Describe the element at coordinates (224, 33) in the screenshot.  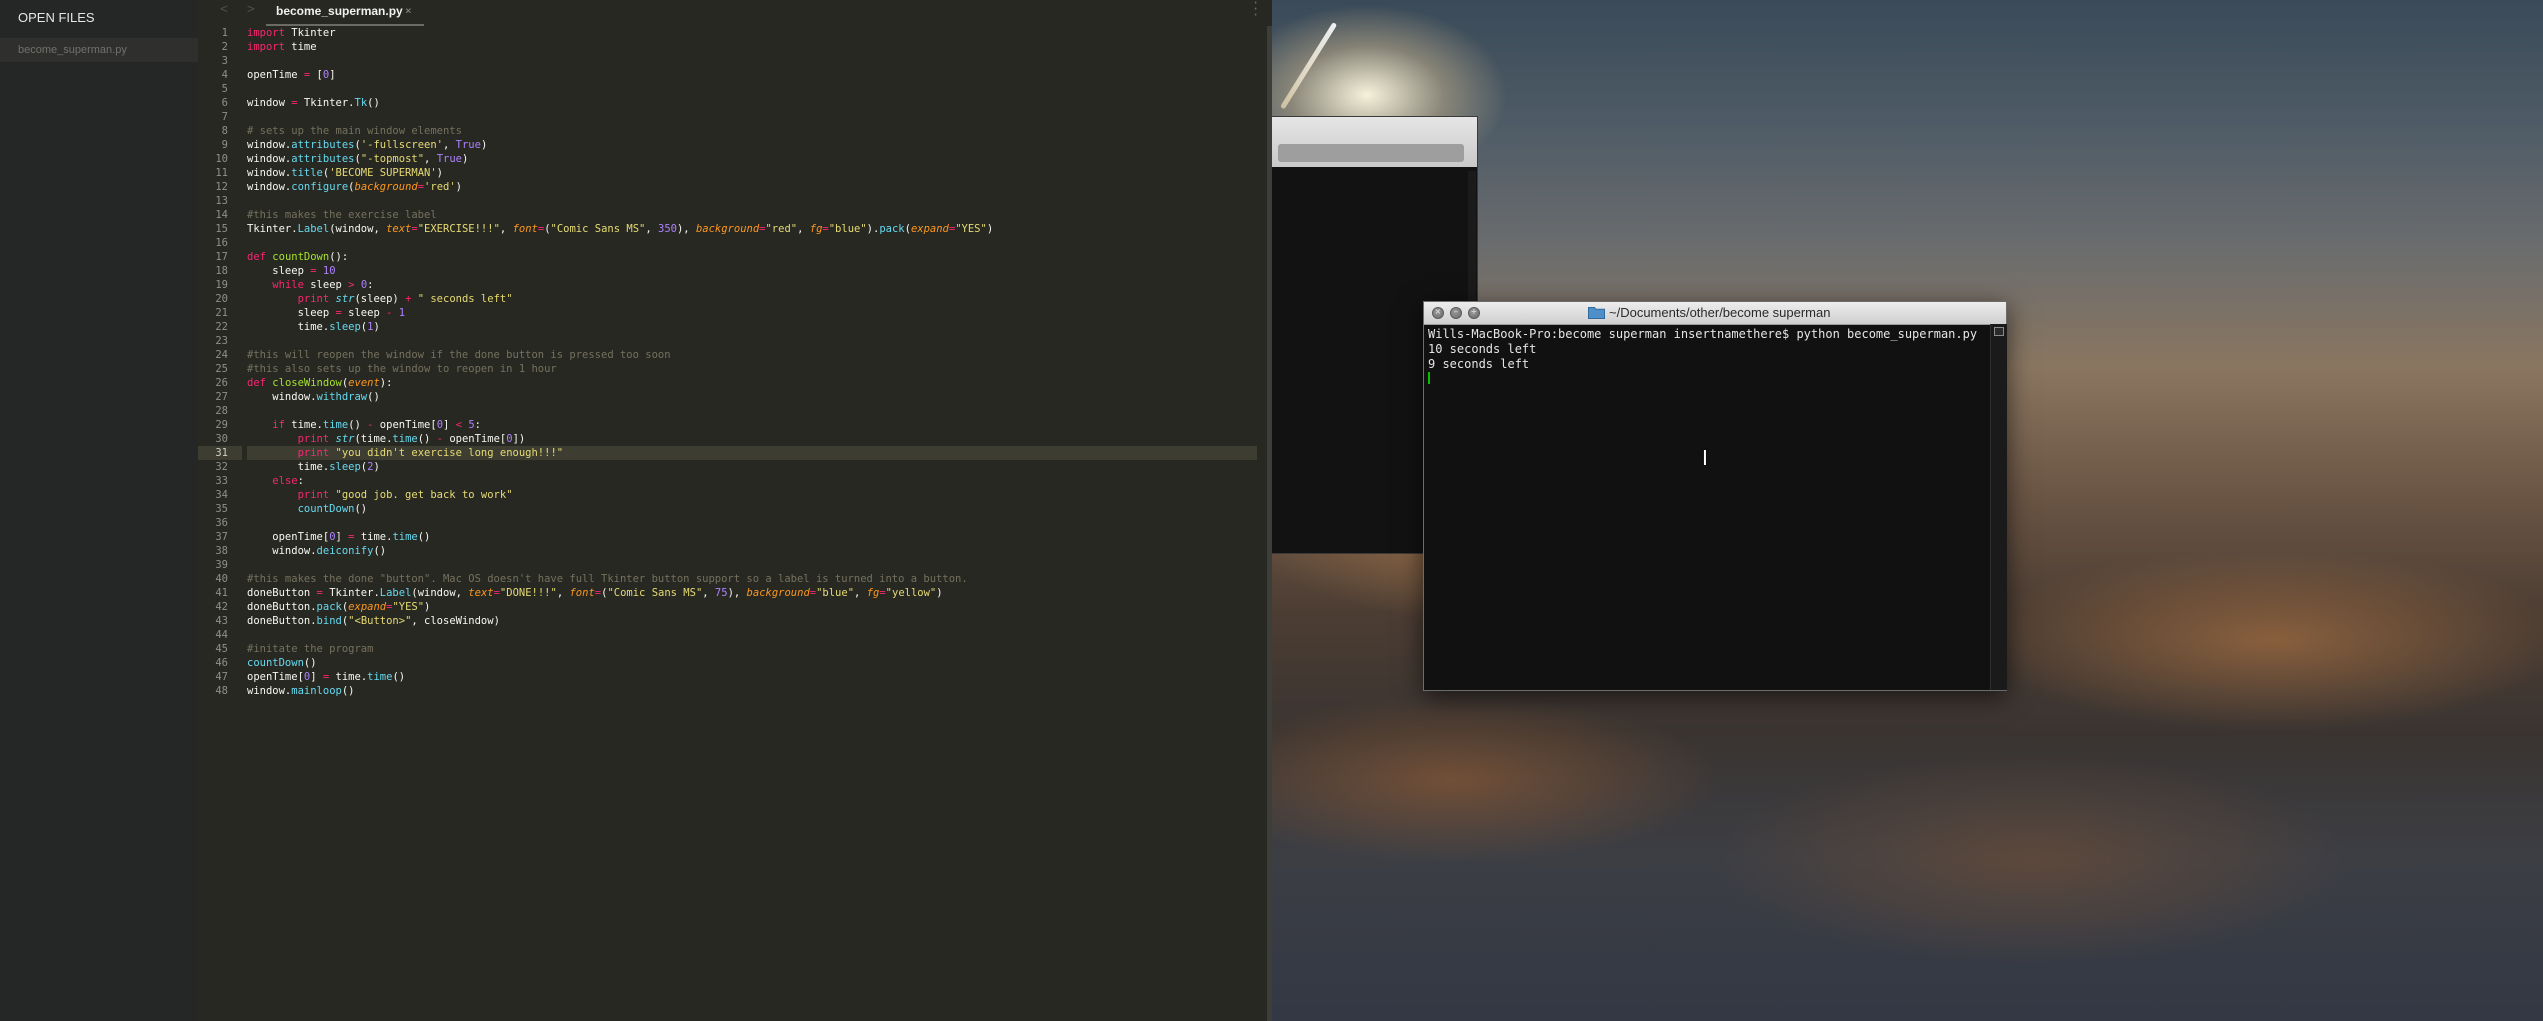
I see `line-number: 1` at that location.